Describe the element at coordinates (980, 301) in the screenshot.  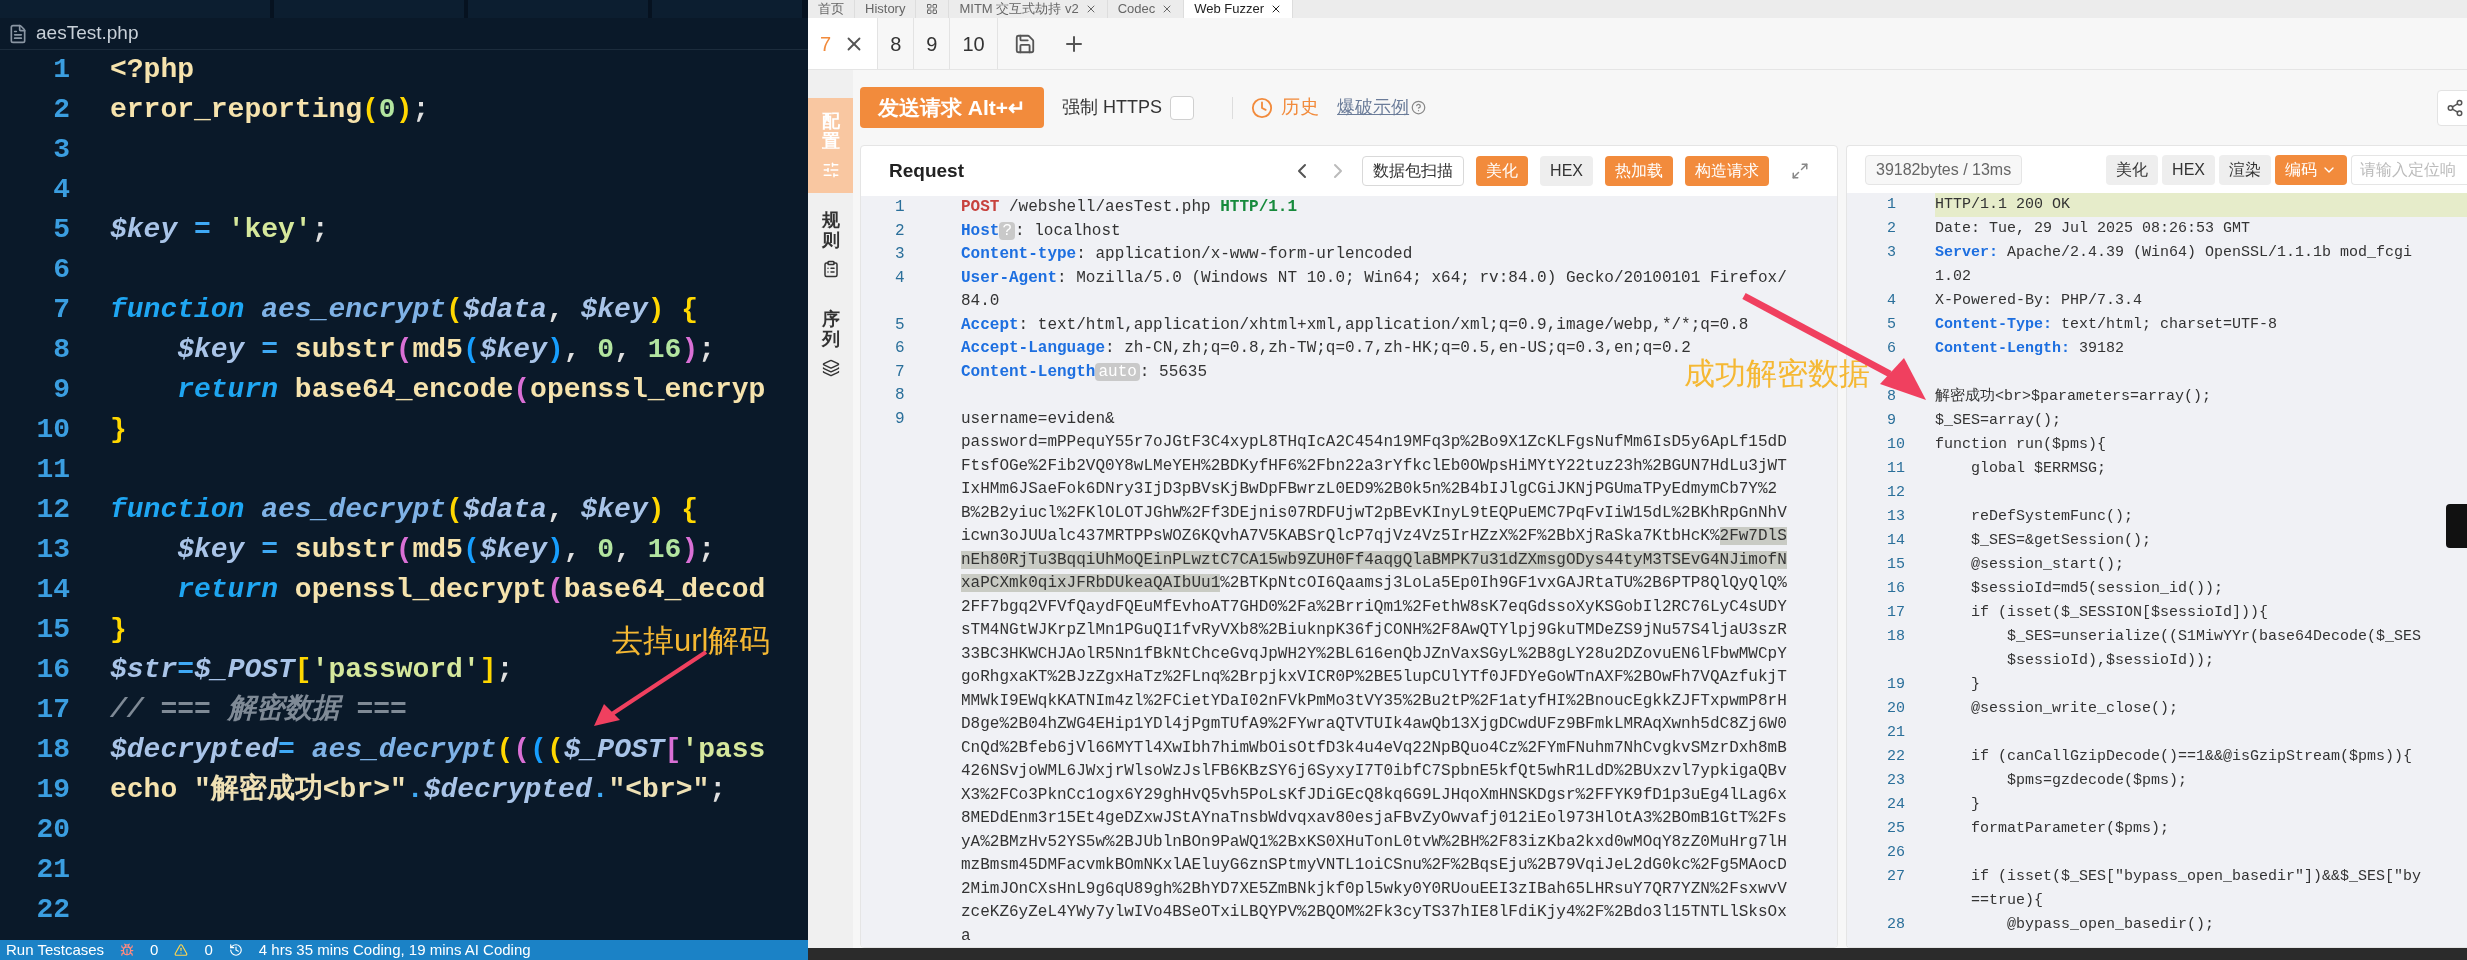
I see `request-line: 84.0` at that location.